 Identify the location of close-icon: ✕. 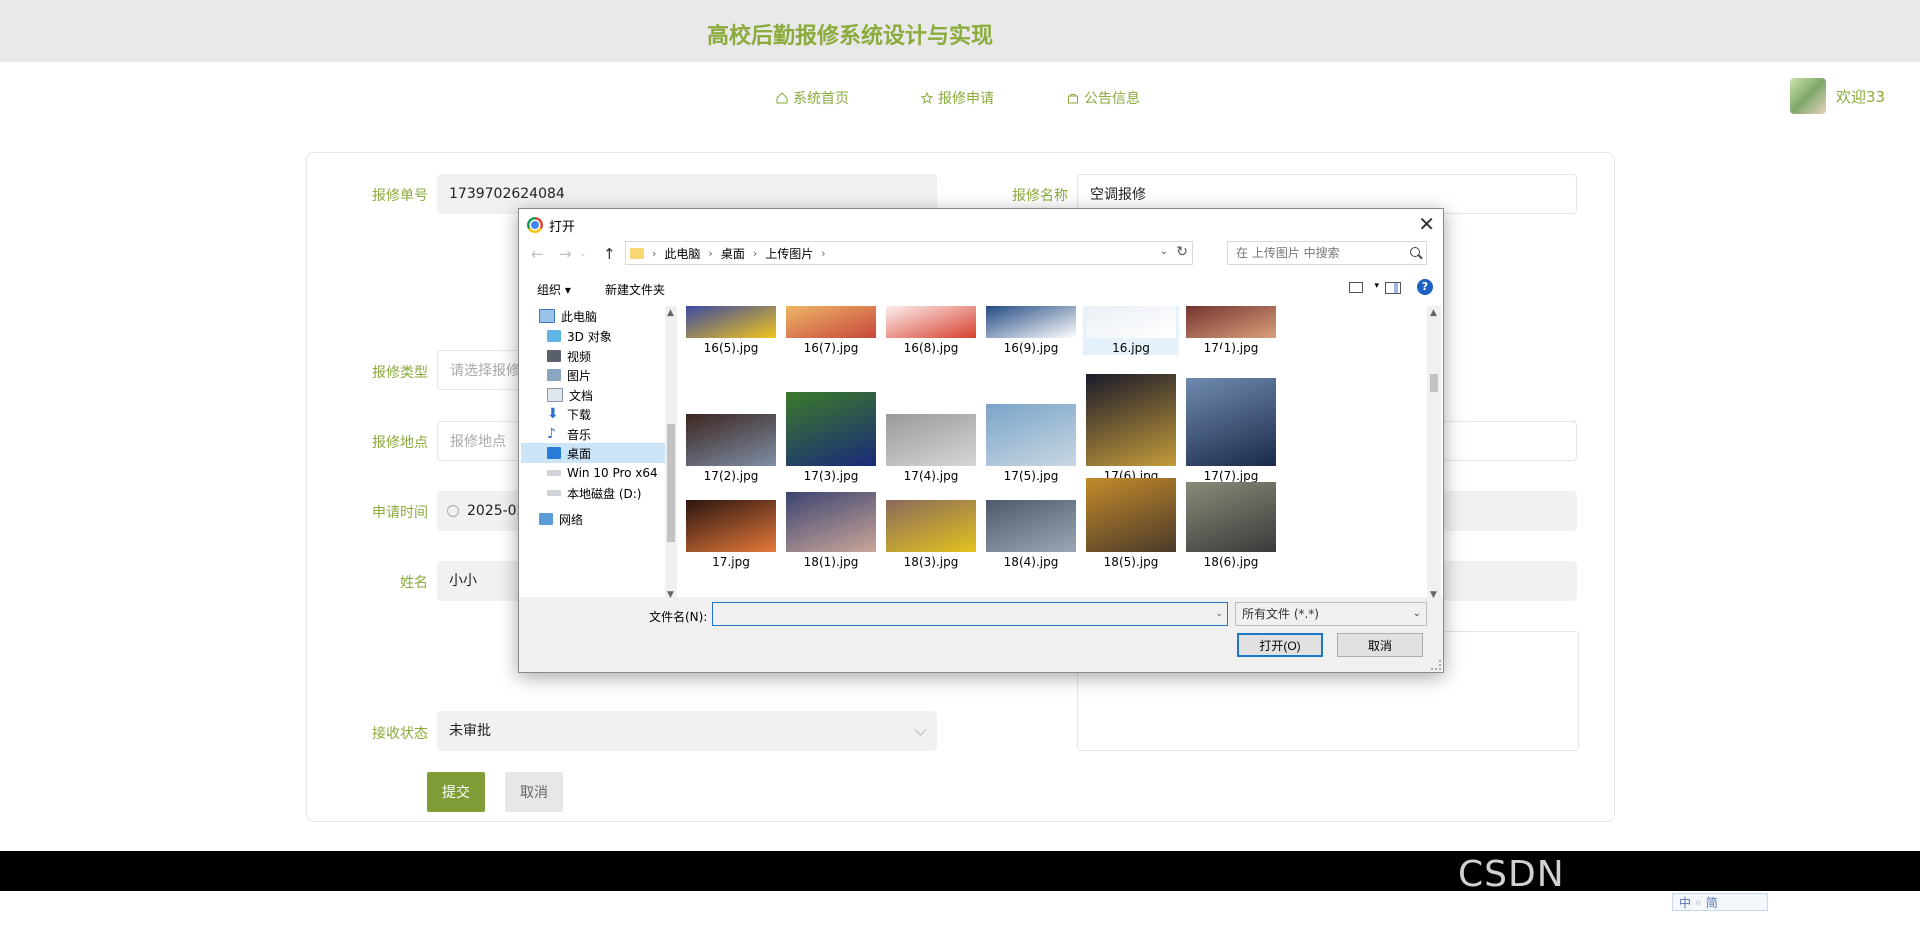
(1426, 224).